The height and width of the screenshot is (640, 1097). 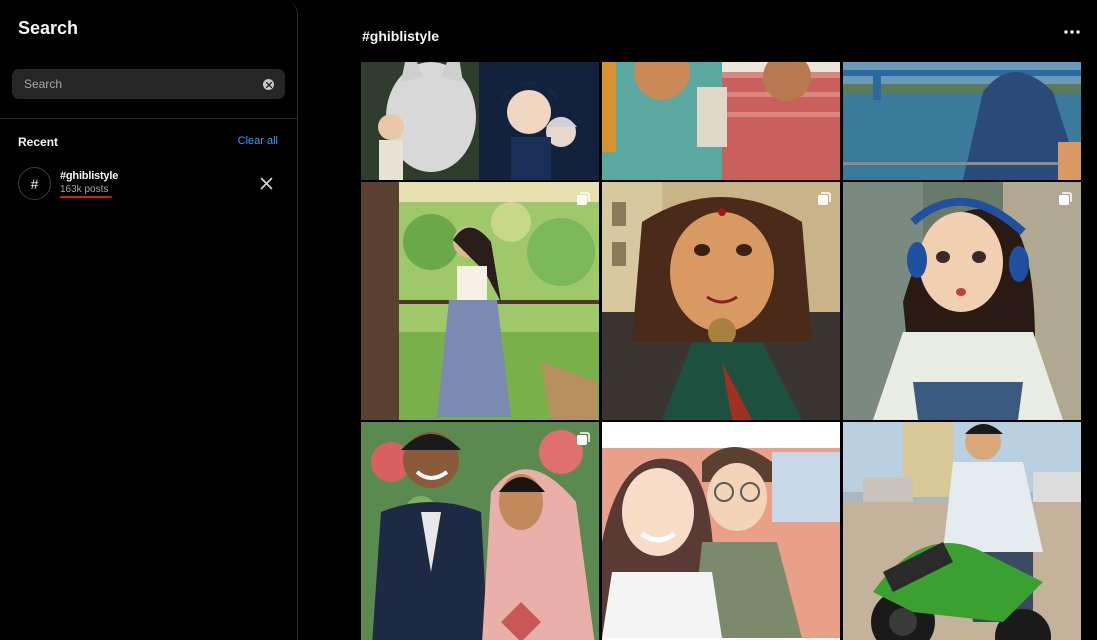 I want to click on more-options-icon, so click(x=1072, y=32).